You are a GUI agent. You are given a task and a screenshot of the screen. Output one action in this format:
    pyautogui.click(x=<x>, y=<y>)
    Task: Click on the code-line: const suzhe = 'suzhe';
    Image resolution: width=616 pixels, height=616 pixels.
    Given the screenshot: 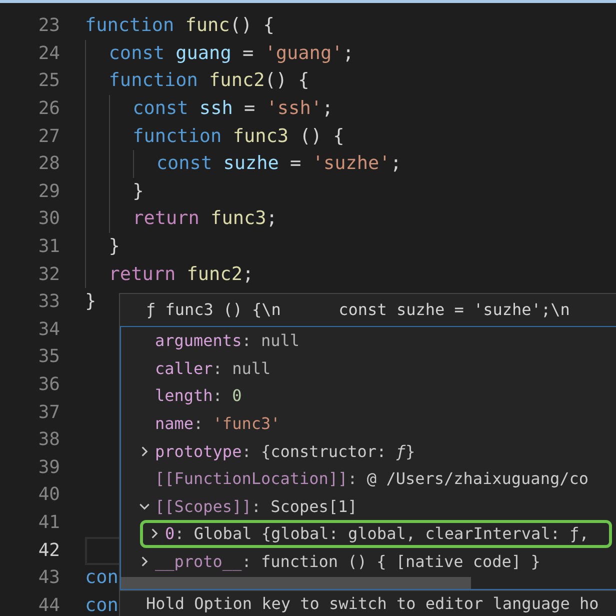 What is the action you would take?
    pyautogui.click(x=279, y=163)
    